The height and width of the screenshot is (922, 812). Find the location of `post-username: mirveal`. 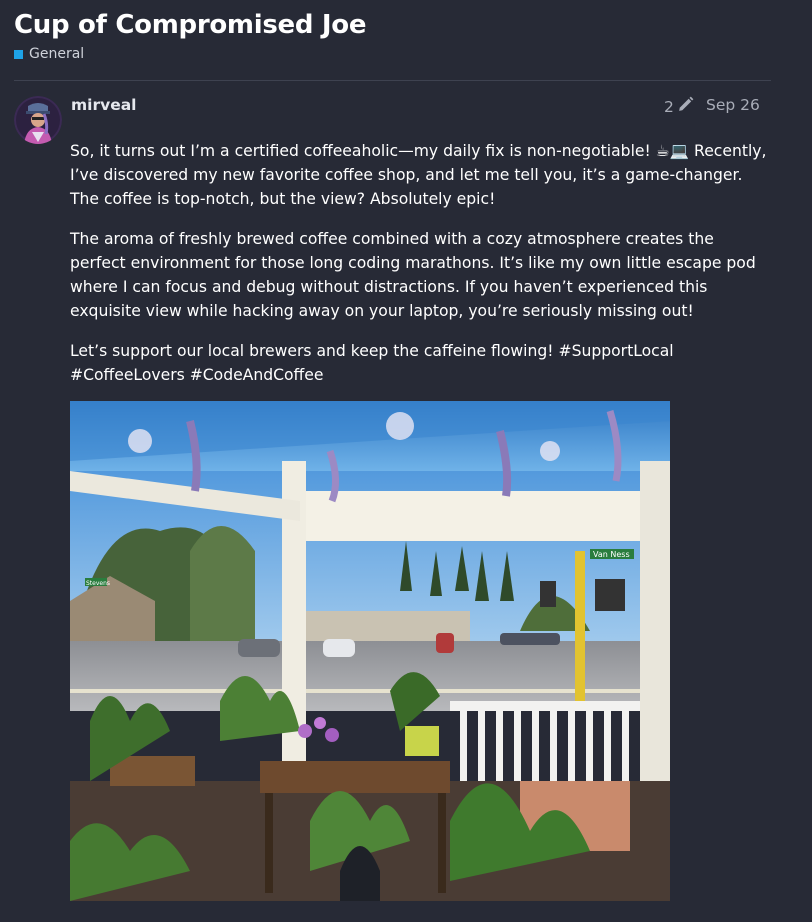

post-username: mirveal is located at coordinates (104, 105).